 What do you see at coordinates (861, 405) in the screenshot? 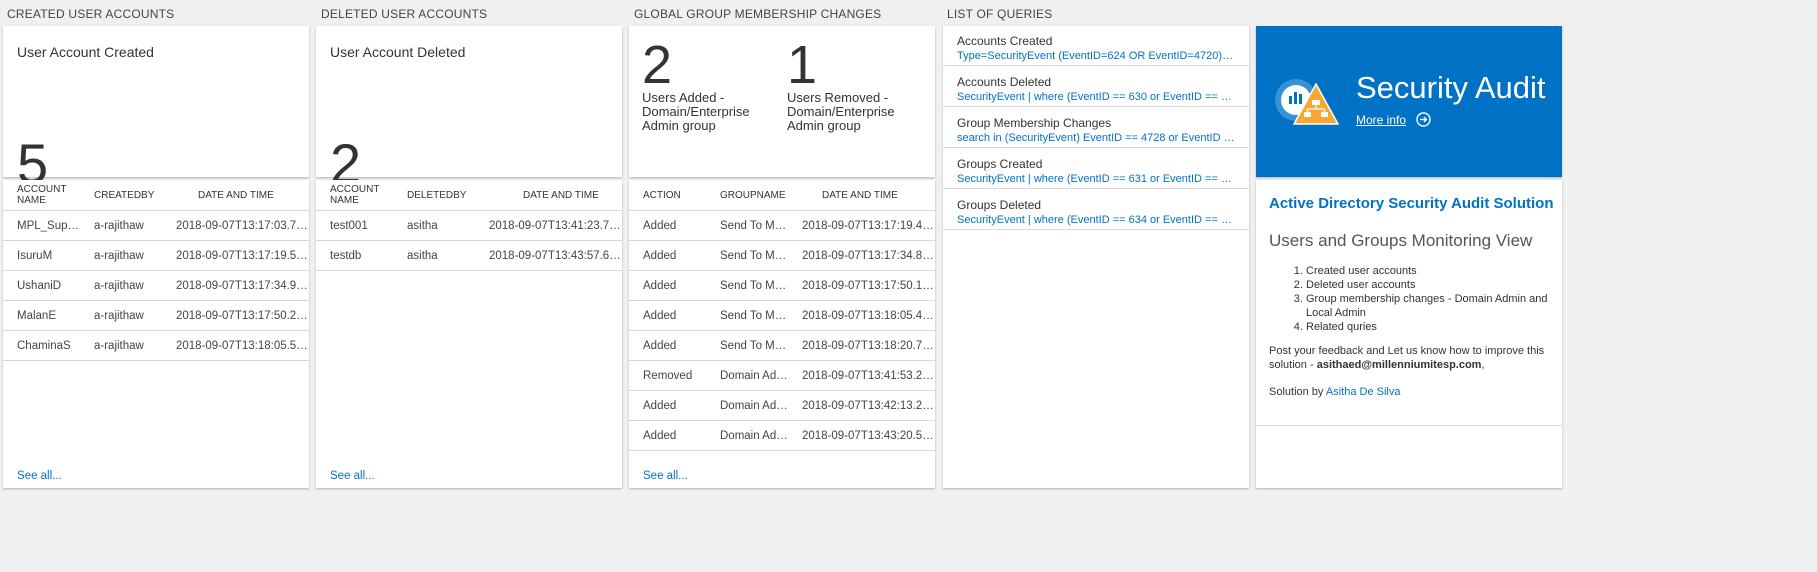
I see `date-time-cell: 2018-09-07T13:42:13.293Z` at bounding box center [861, 405].